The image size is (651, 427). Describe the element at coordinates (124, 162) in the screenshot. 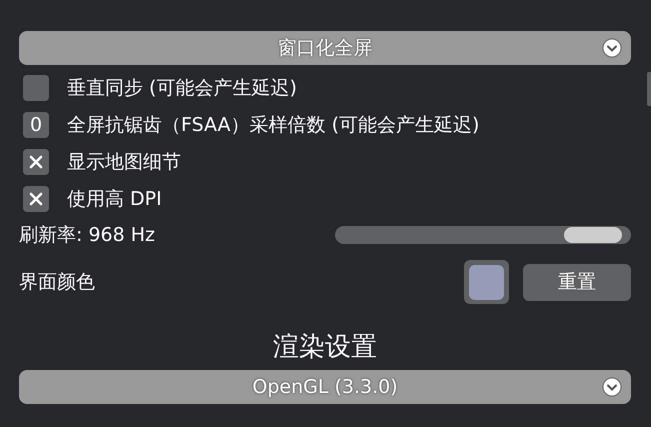

I see `option-label: 显示地图细节` at that location.